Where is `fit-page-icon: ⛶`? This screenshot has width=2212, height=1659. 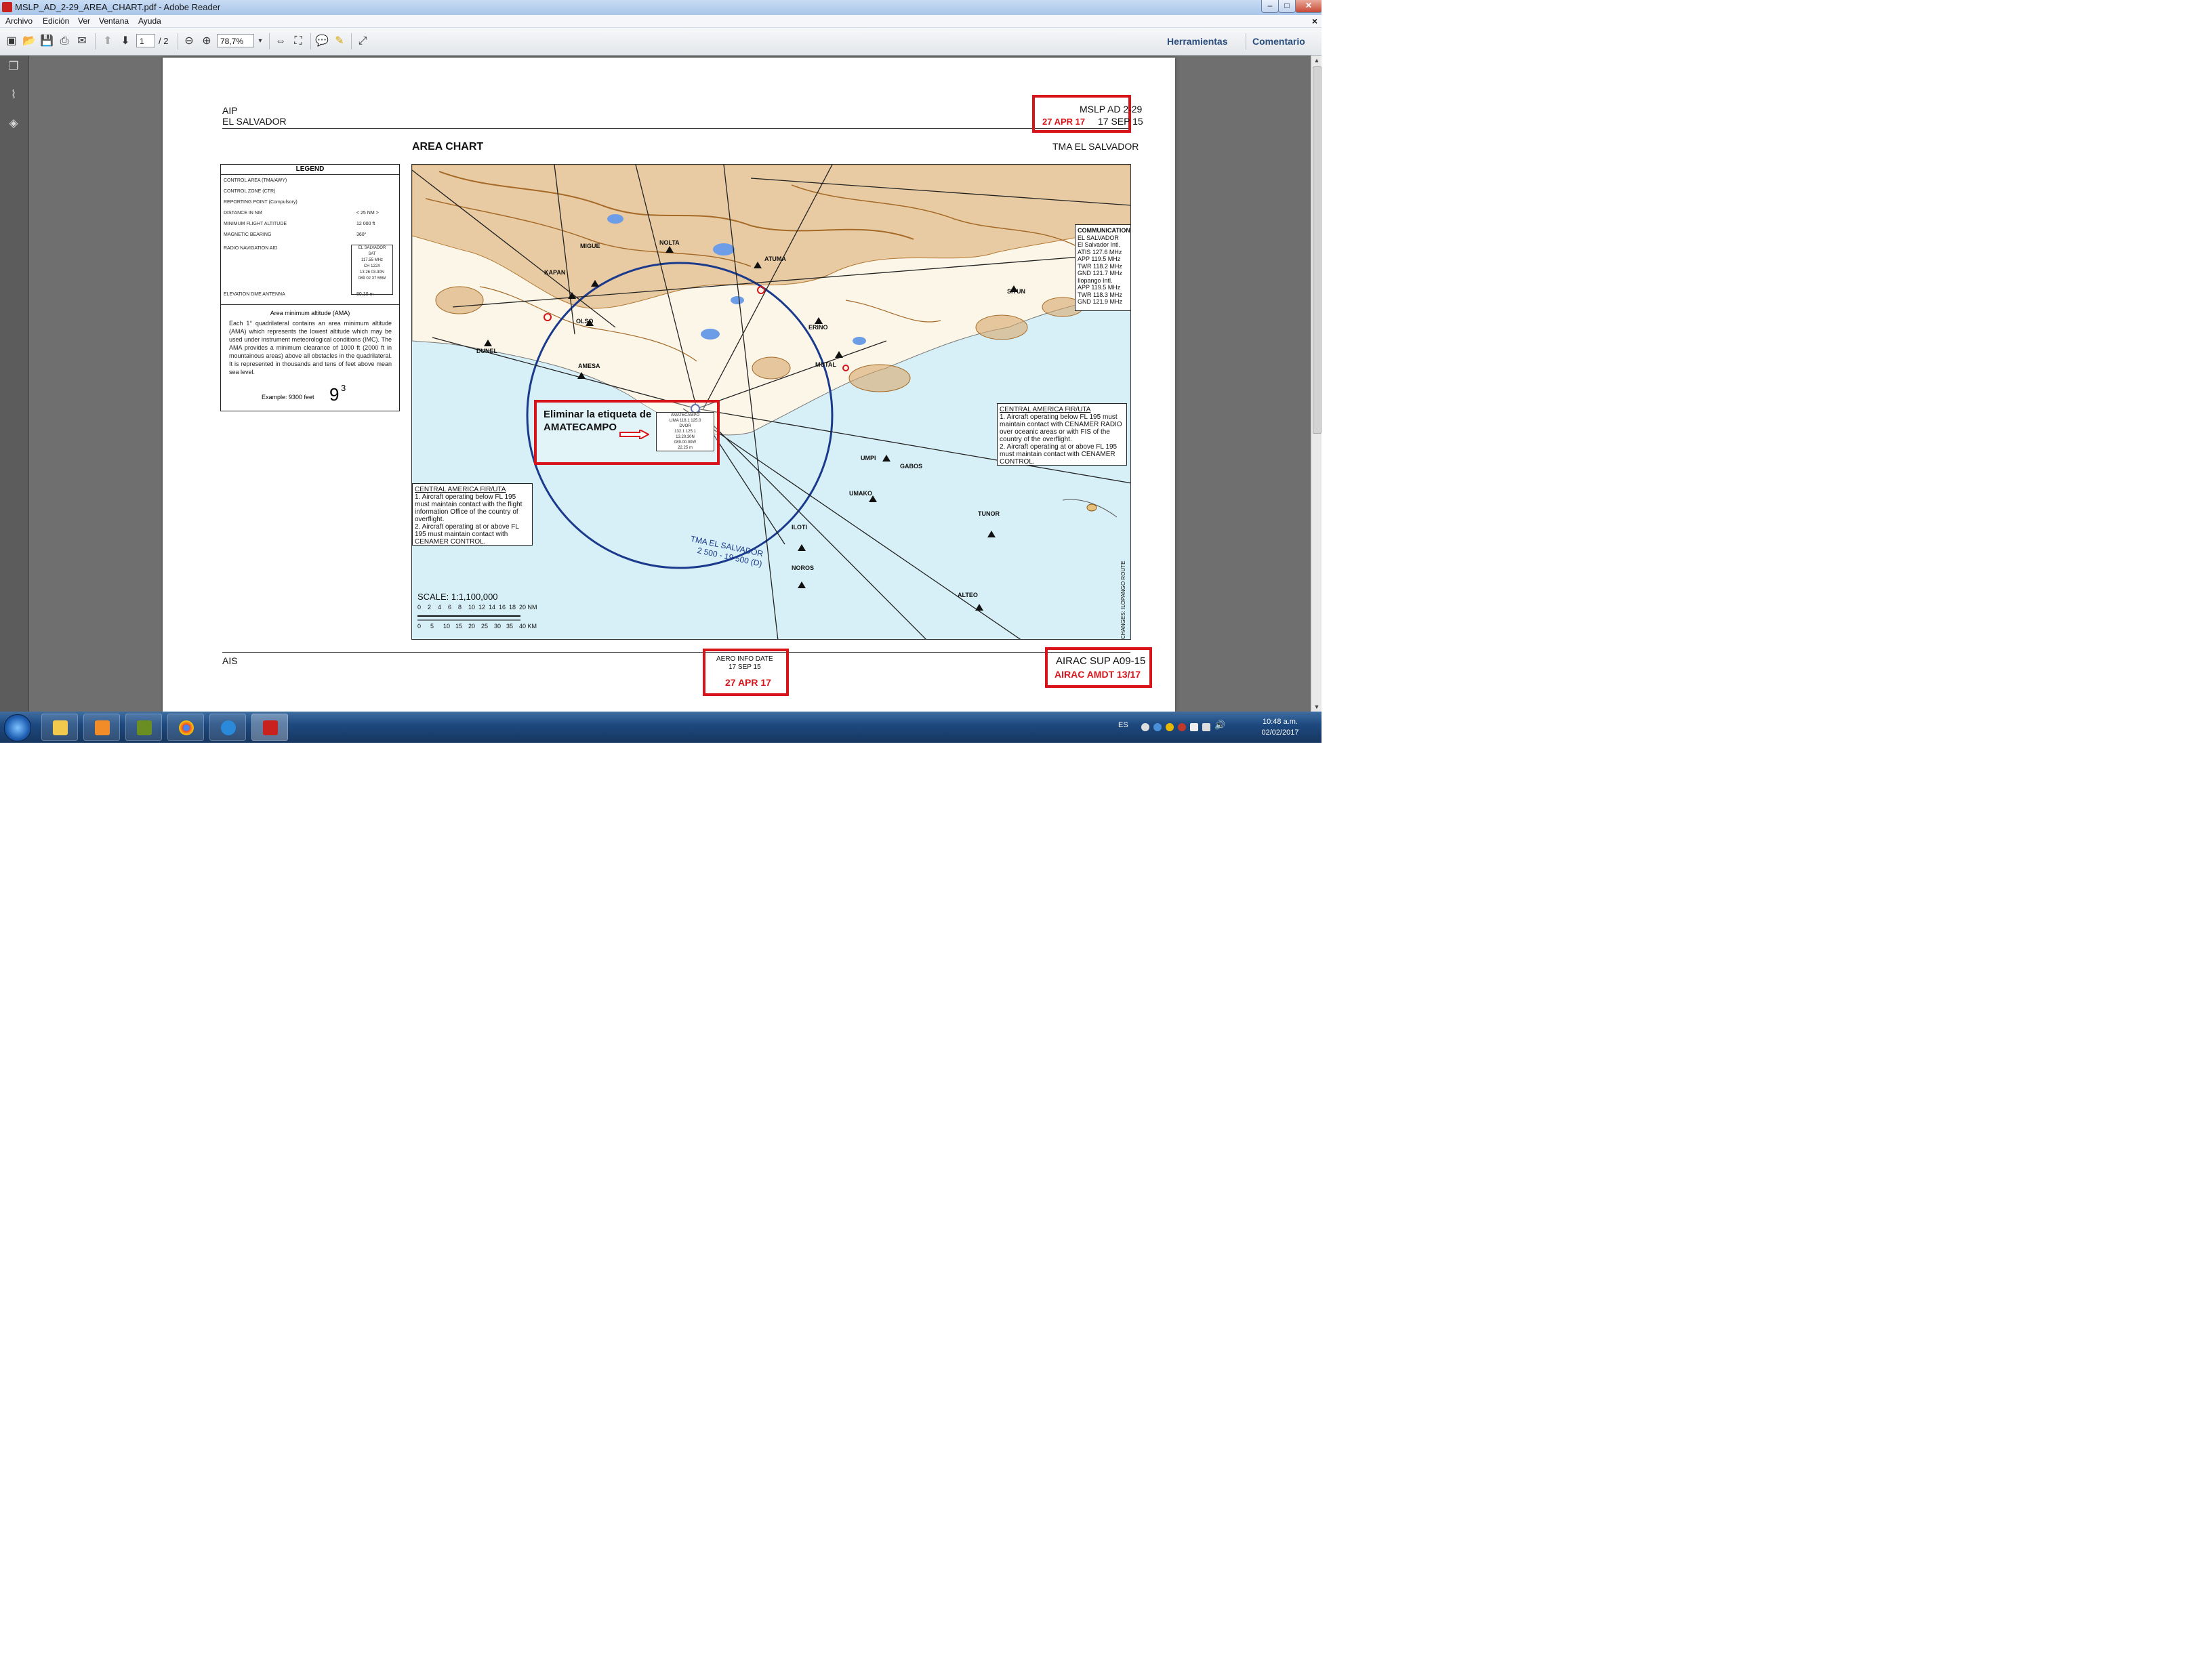 fit-page-icon: ⛶ is located at coordinates (298, 42).